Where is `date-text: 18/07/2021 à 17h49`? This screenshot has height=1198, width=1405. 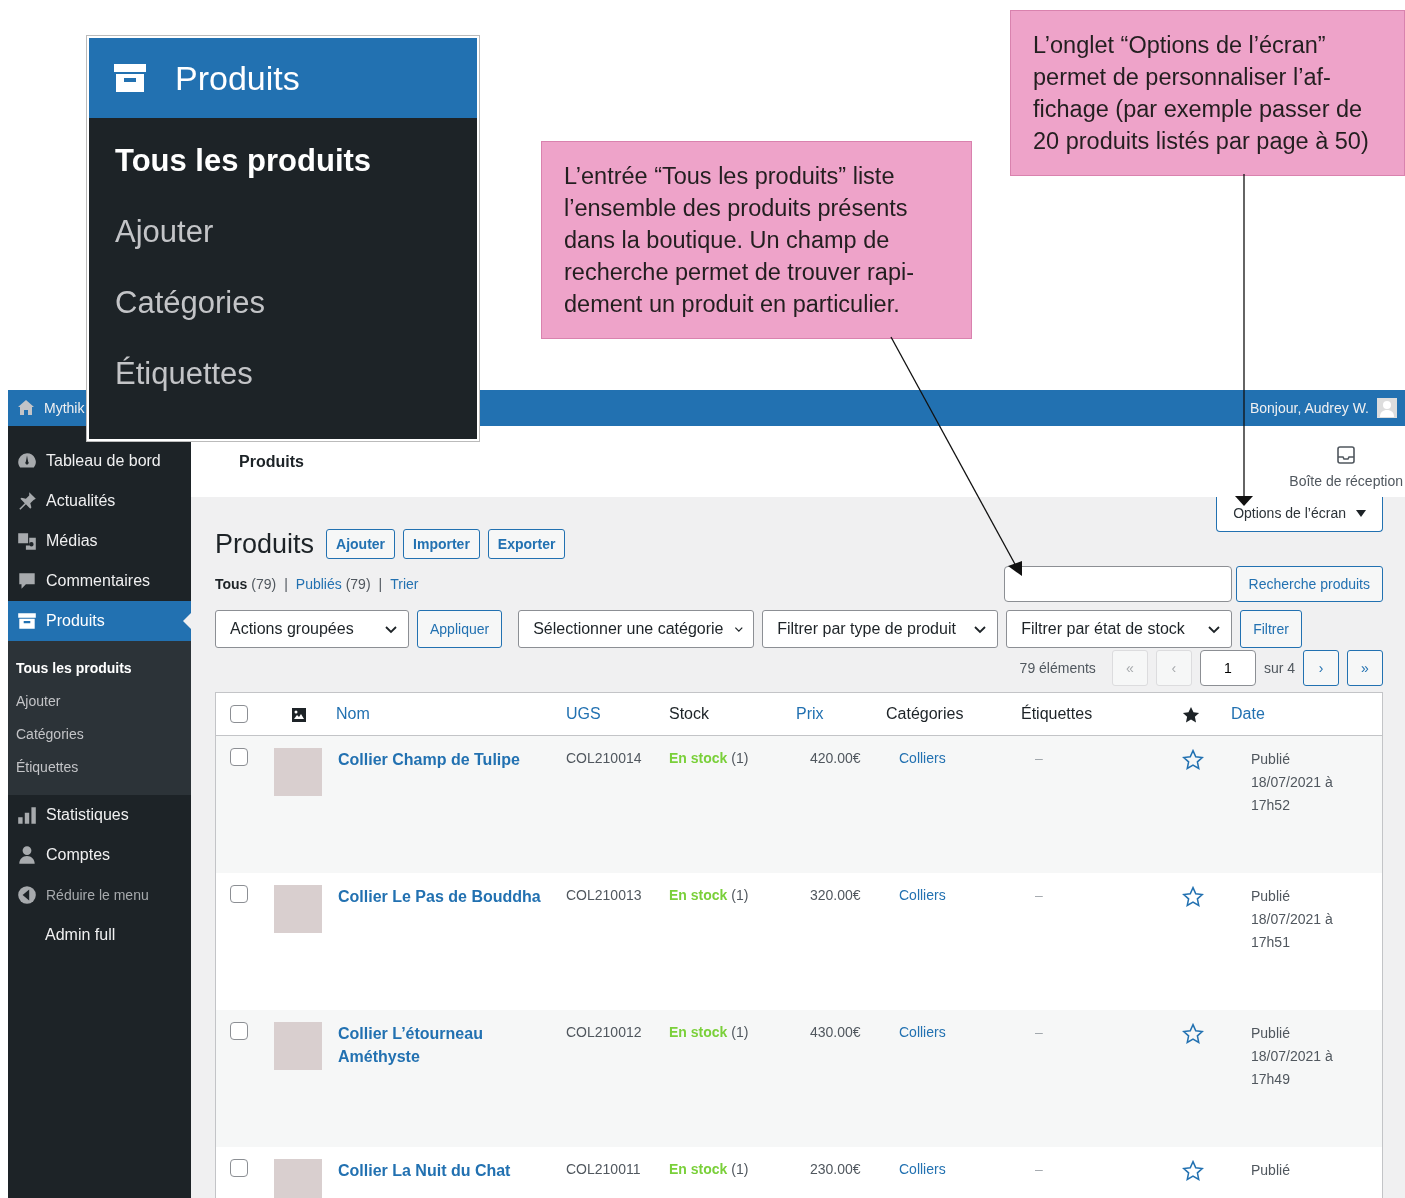 date-text: 18/07/2021 à 17h49 is located at coordinates (1292, 1068).